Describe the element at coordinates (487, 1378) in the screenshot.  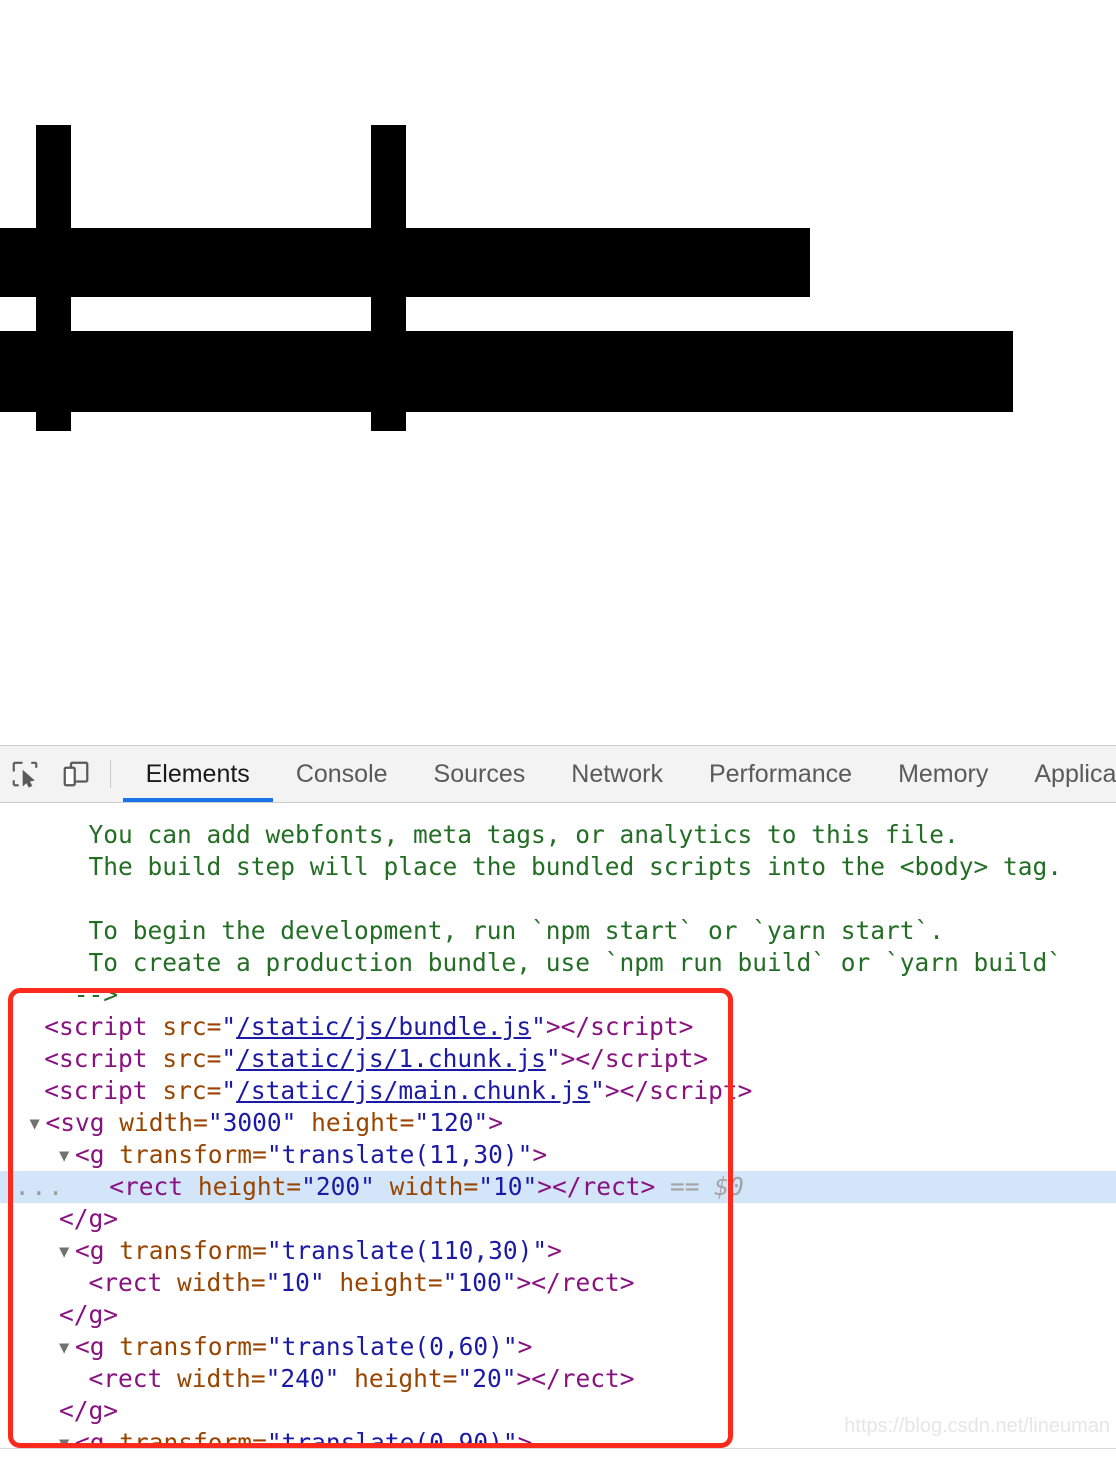
I see `rect-height-value: 20` at that location.